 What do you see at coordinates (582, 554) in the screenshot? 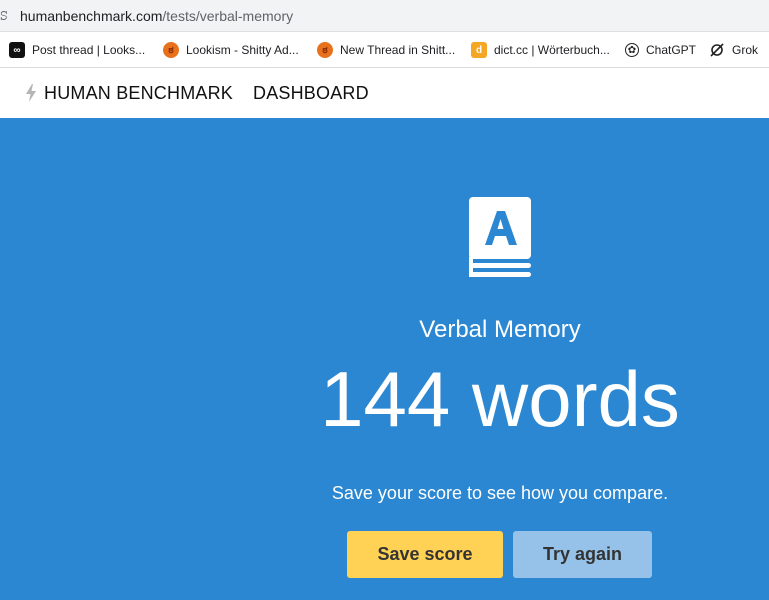
I see `try-again-button: Try again` at bounding box center [582, 554].